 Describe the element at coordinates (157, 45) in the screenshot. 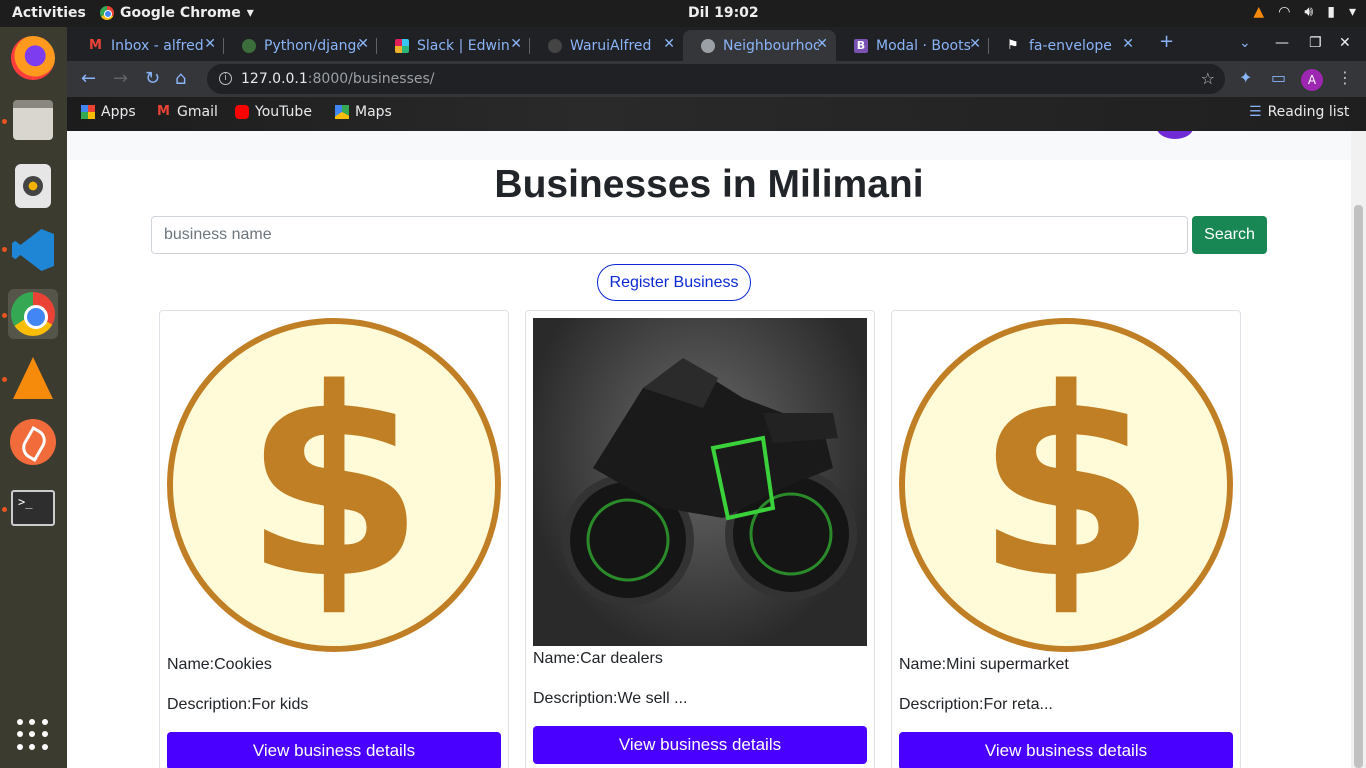

I see `tab-title: Inbox - alfred` at that location.